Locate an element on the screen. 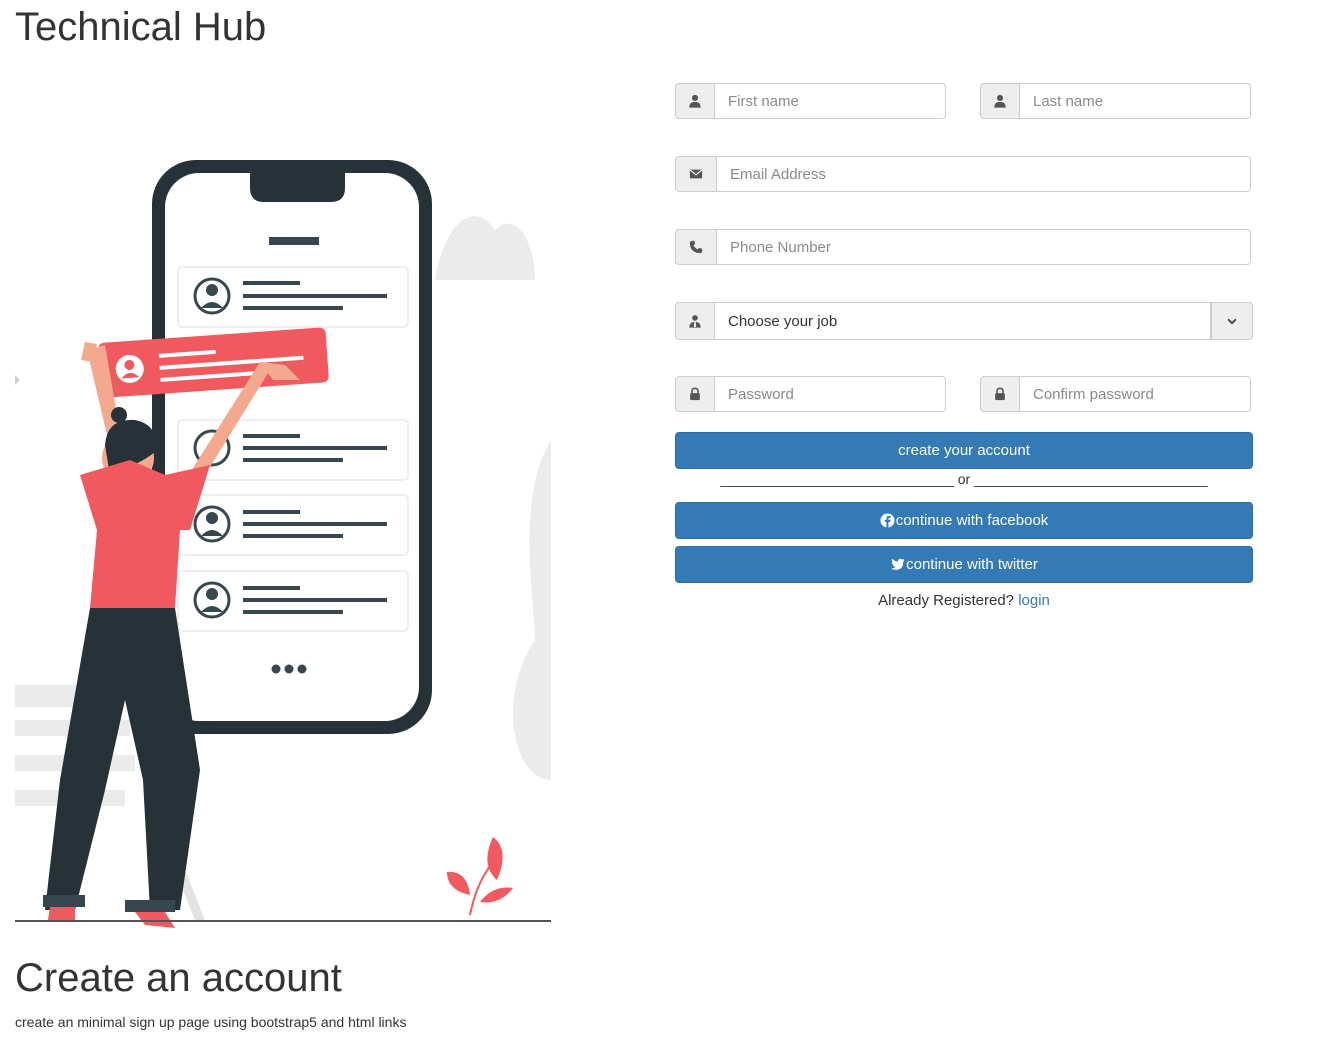  last-name-group is located at coordinates (1115, 101).